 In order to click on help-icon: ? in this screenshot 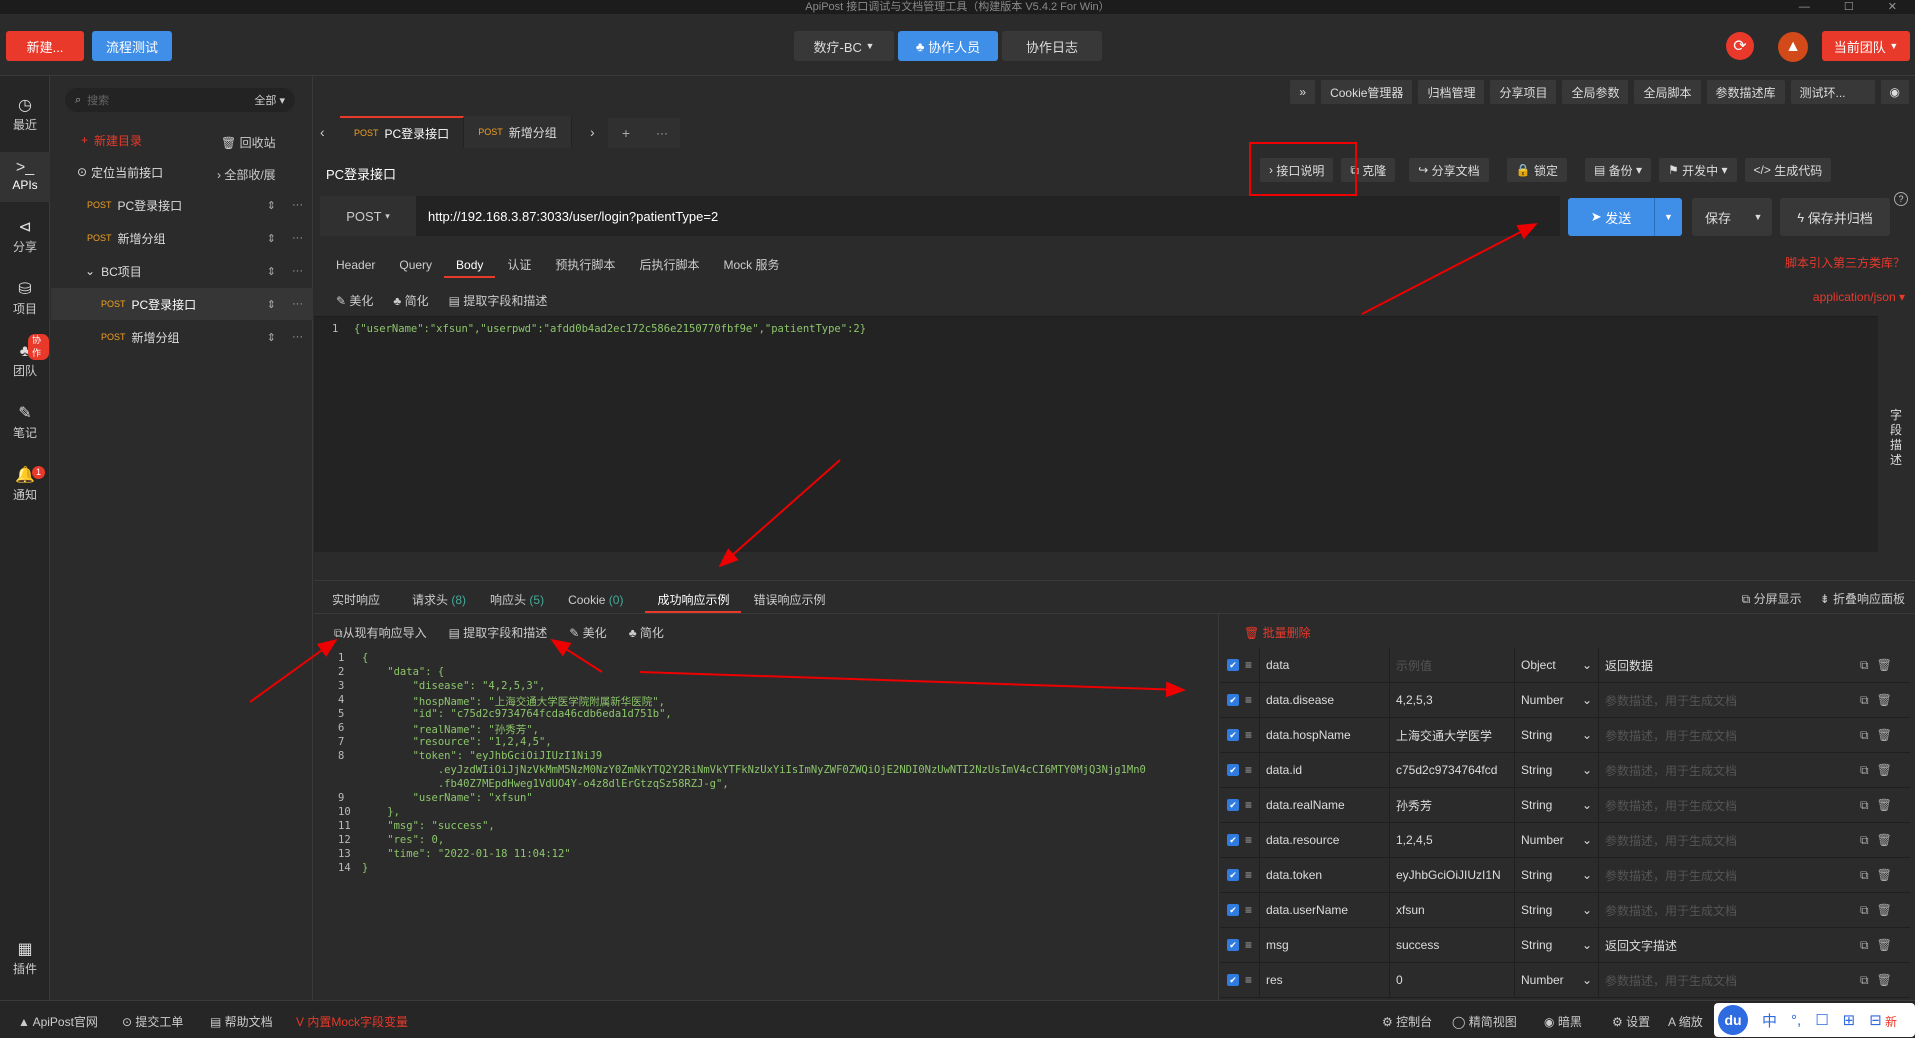, I will do `click(1901, 199)`.